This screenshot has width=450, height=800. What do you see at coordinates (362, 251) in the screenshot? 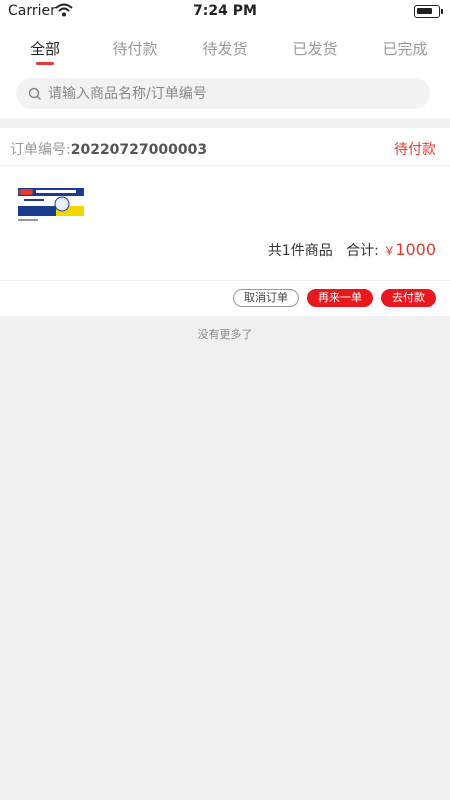
I see `total-label: 合计:` at bounding box center [362, 251].